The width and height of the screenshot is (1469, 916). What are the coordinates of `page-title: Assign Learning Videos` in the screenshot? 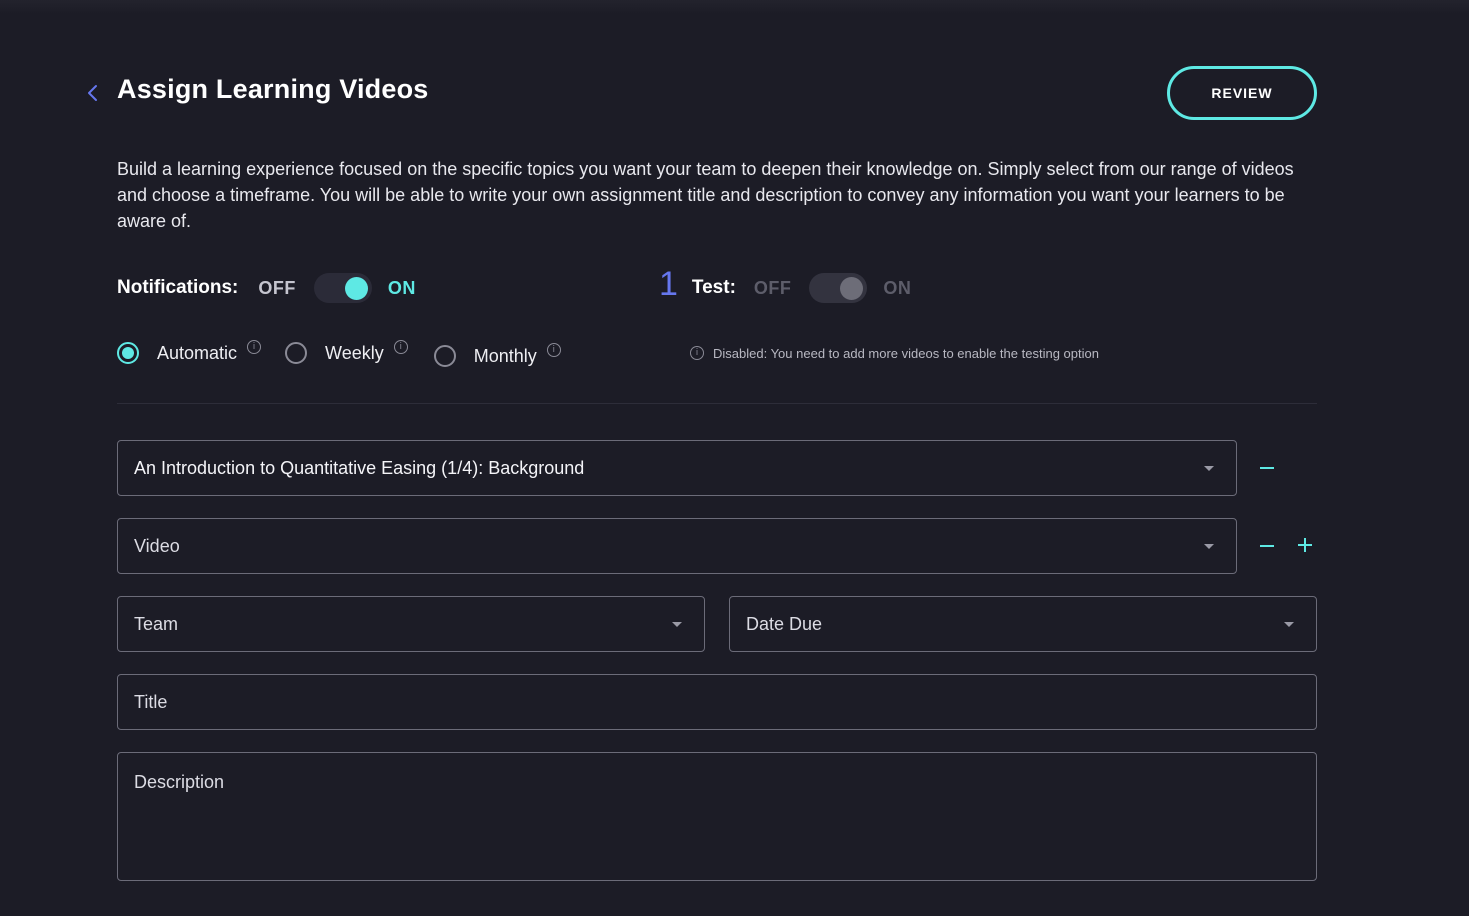 It's located at (273, 89).